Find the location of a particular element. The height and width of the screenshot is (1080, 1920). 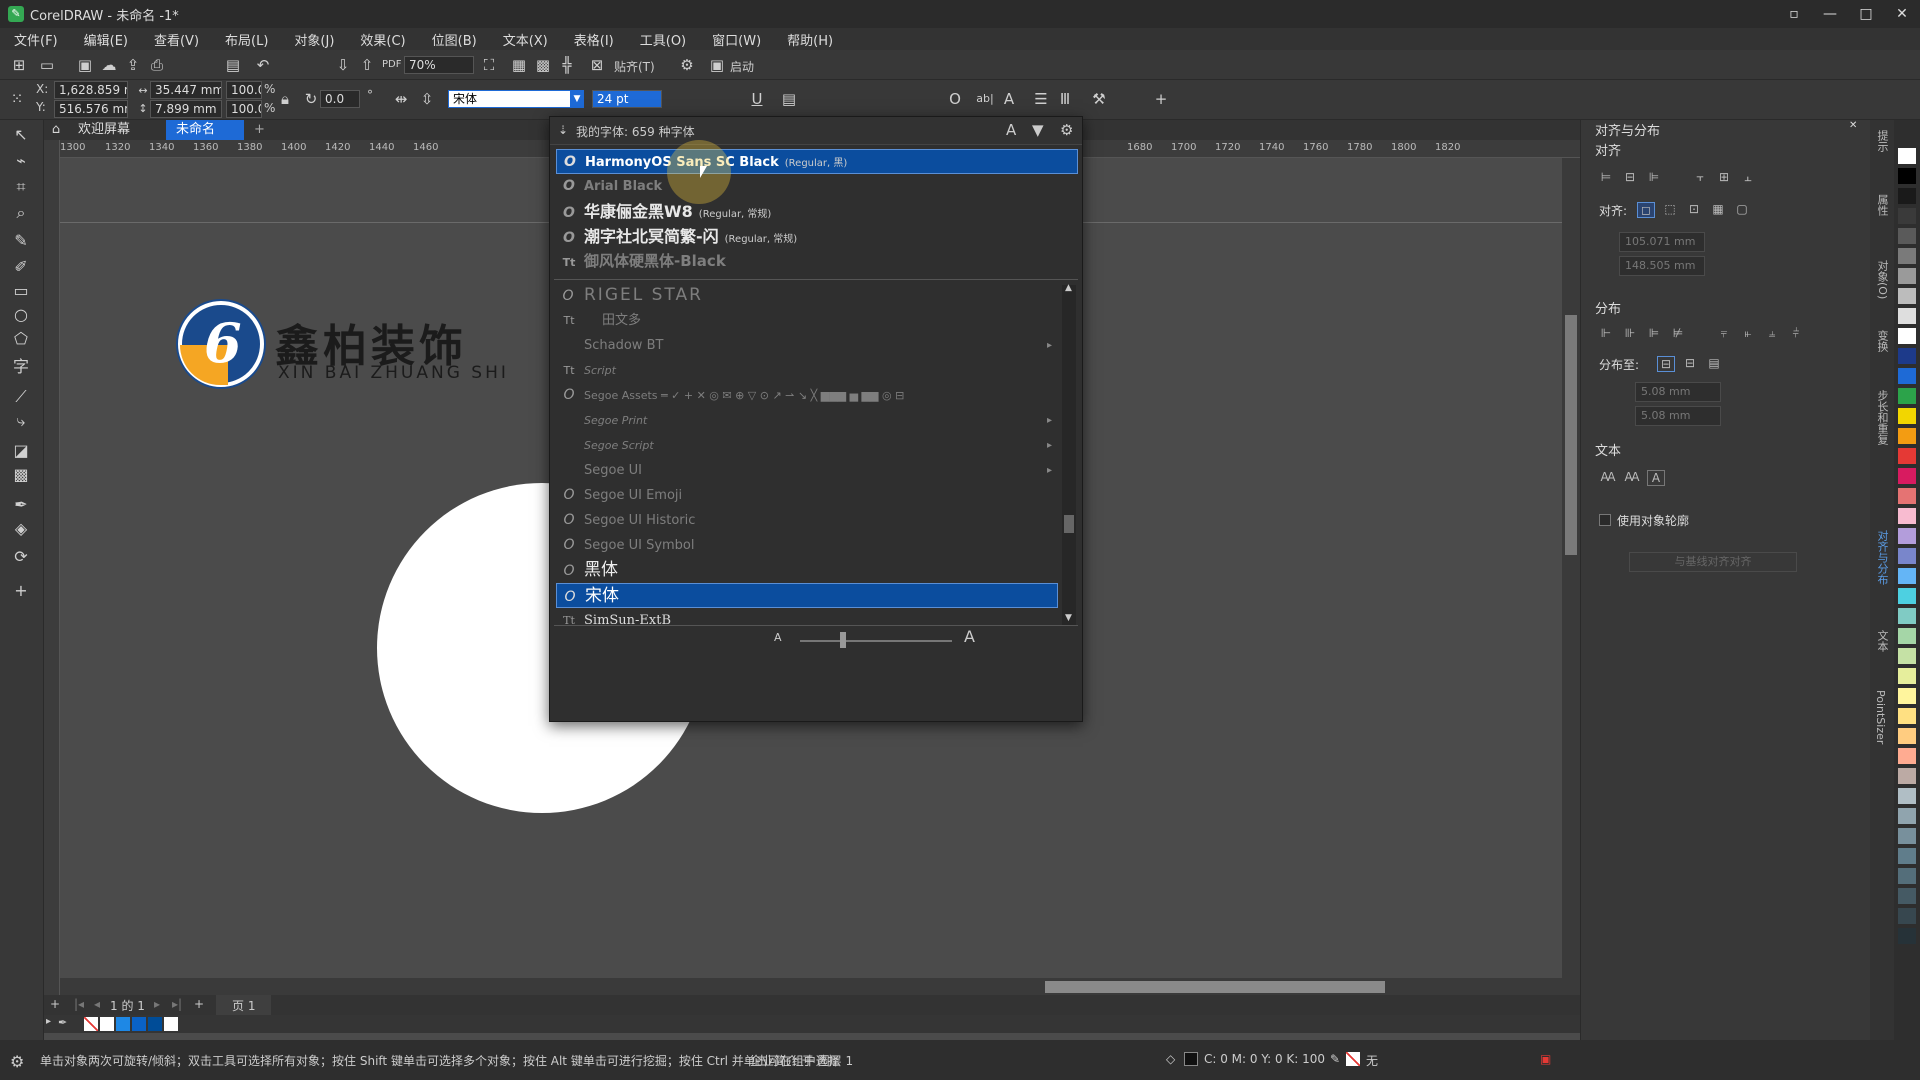

parallel-dimension-icon: ⟋ is located at coordinates (21, 397).